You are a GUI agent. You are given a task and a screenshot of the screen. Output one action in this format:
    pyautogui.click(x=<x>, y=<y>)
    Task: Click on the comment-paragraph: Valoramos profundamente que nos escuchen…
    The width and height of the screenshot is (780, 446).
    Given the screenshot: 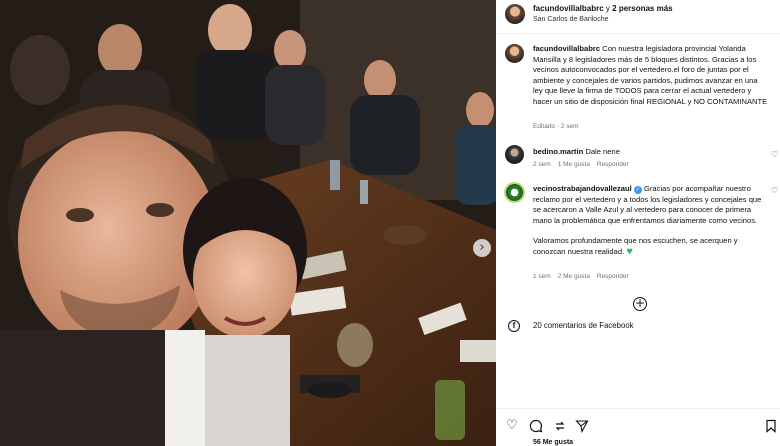 What is the action you would take?
    pyautogui.click(x=649, y=246)
    